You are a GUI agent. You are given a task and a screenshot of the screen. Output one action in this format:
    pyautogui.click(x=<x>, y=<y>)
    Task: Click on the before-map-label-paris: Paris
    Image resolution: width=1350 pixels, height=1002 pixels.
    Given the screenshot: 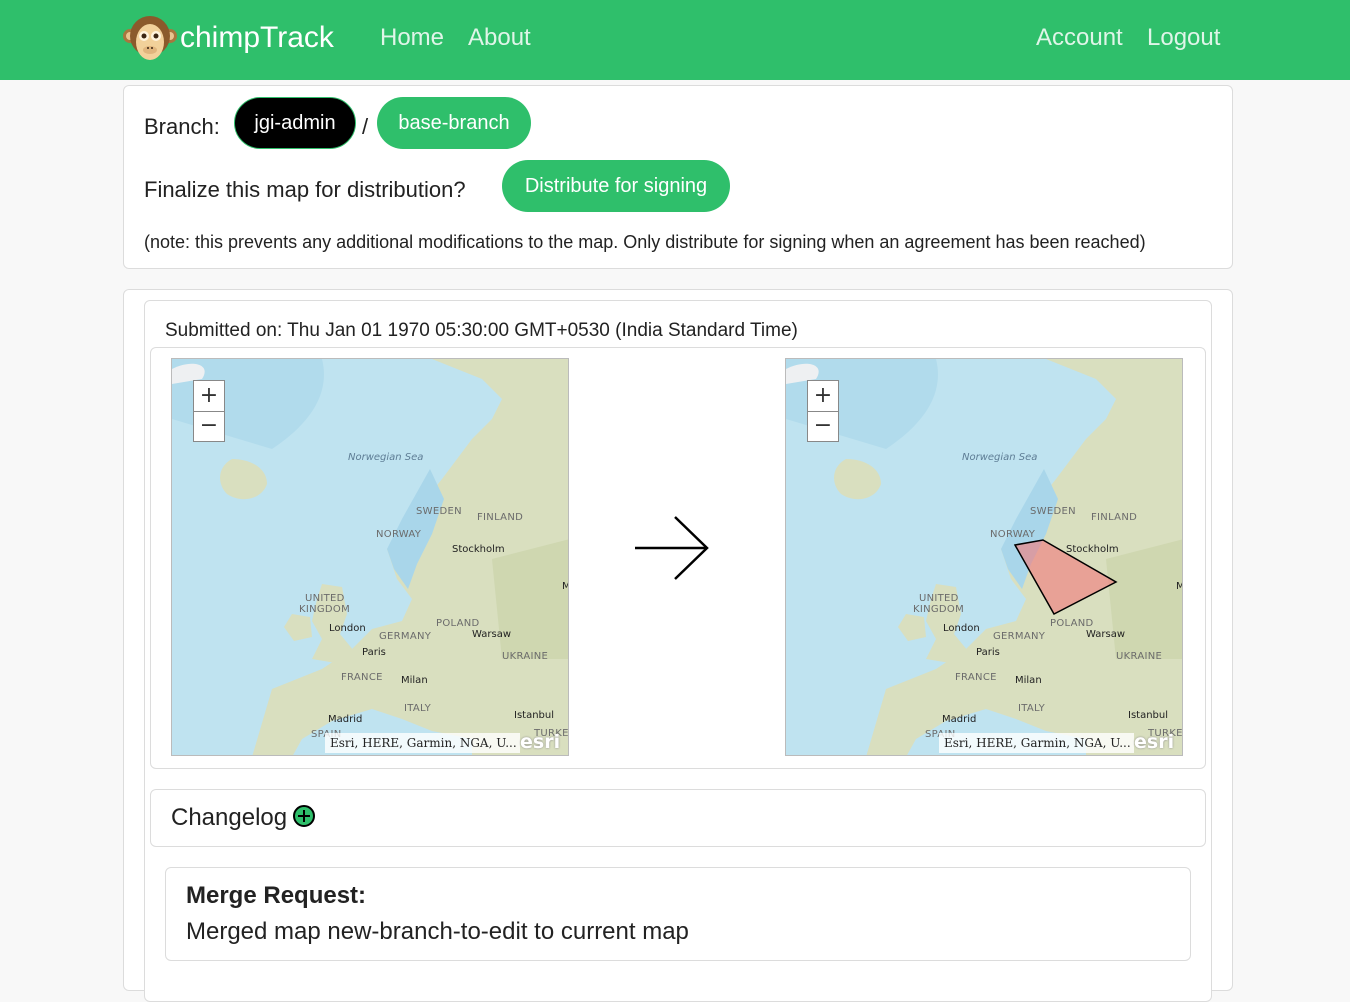 What is the action you would take?
    pyautogui.click(x=374, y=652)
    